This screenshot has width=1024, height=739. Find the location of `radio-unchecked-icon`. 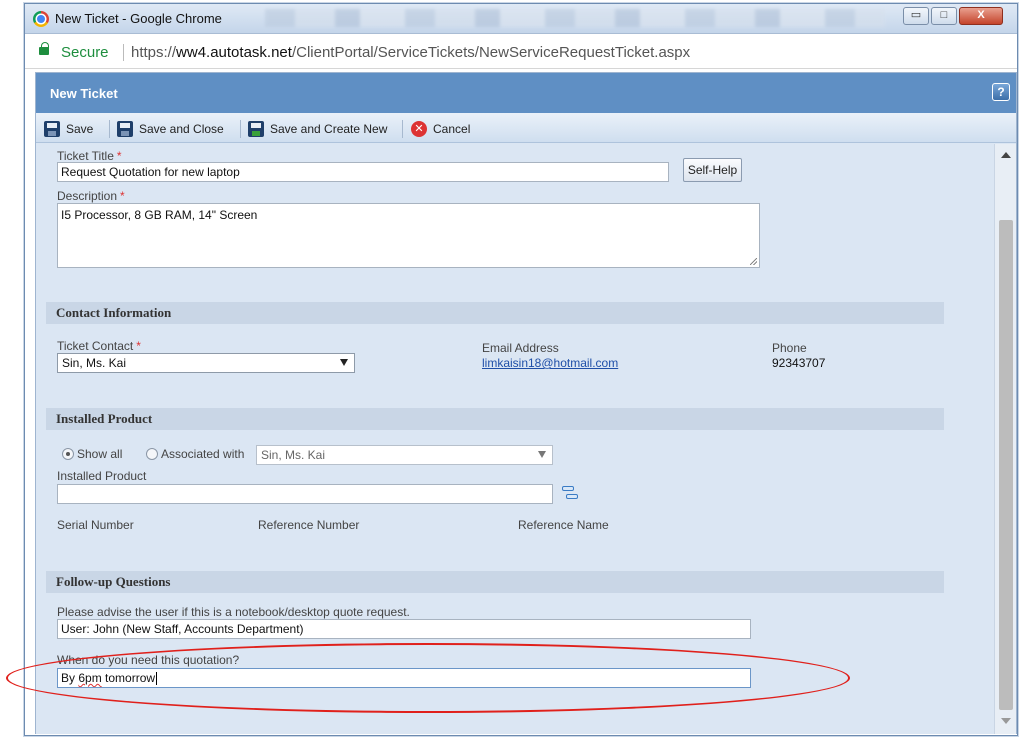

radio-unchecked-icon is located at coordinates (152, 454).